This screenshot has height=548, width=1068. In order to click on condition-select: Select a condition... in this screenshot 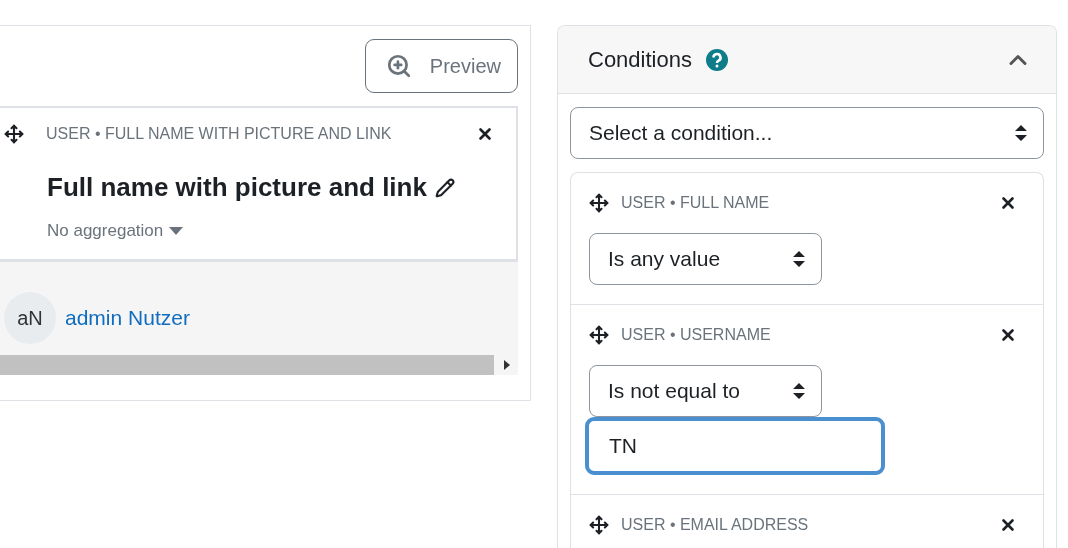, I will do `click(807, 133)`.